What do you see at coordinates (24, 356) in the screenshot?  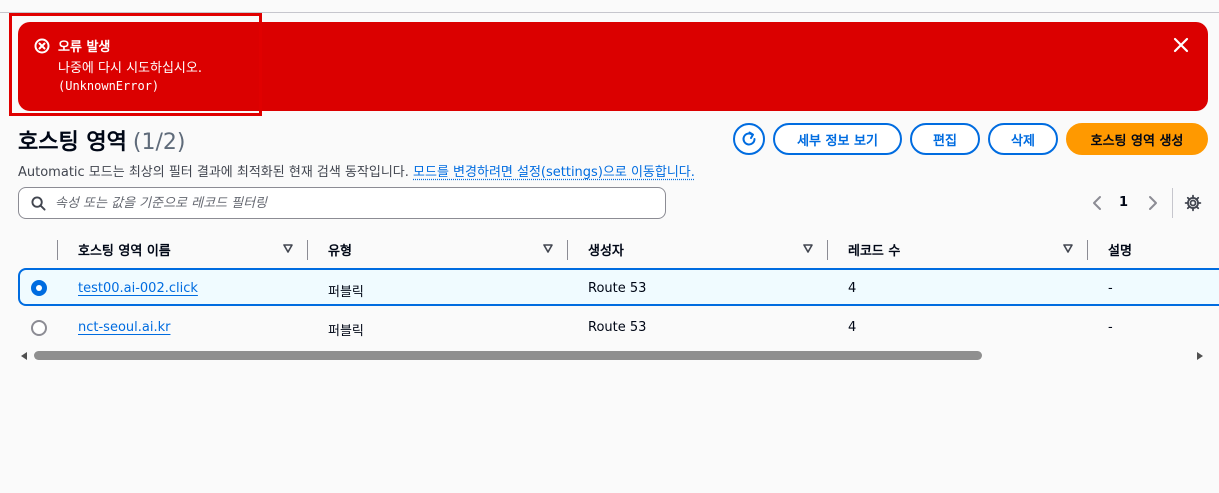 I see `scroll-left-arrow-icon` at bounding box center [24, 356].